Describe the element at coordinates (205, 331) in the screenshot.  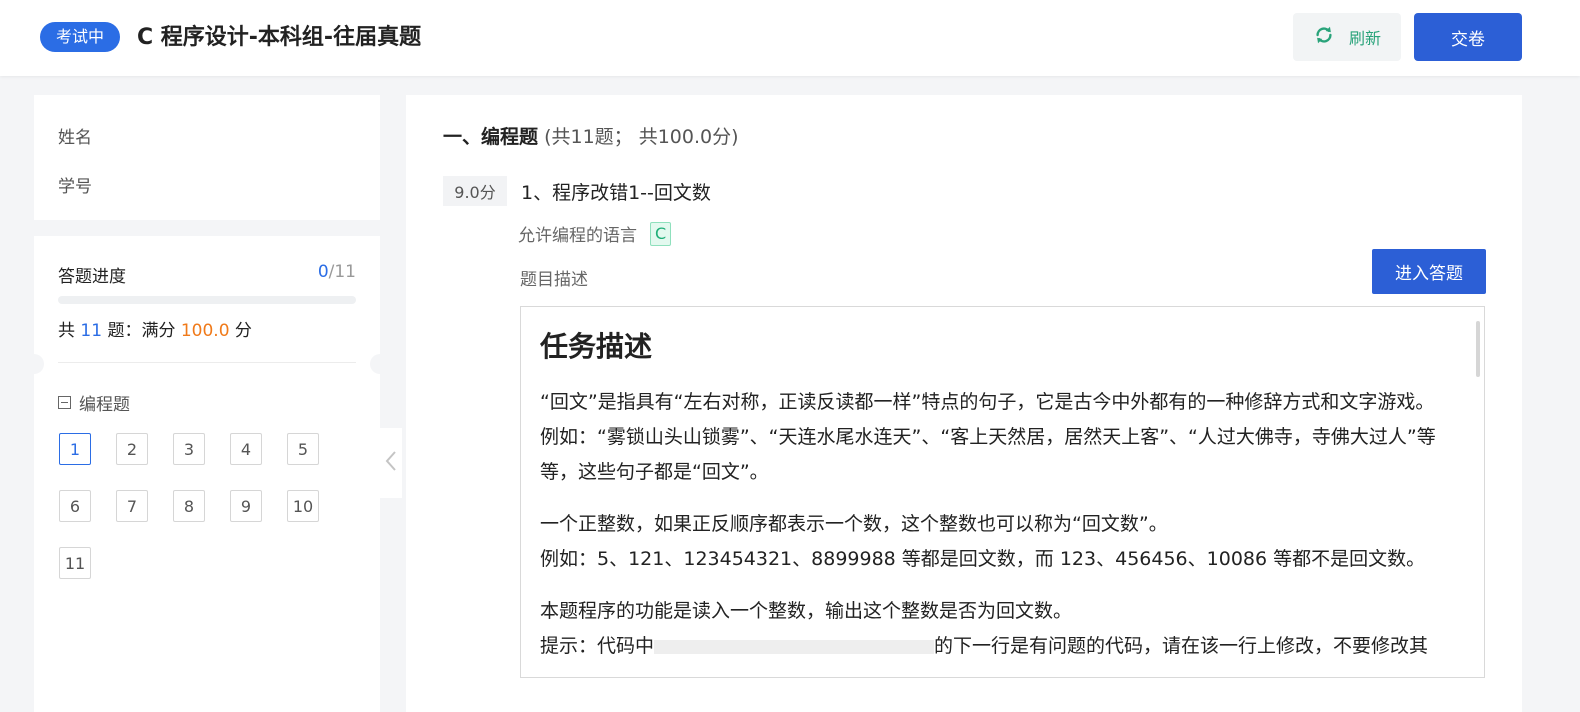
I see `full-score: 100.0` at that location.